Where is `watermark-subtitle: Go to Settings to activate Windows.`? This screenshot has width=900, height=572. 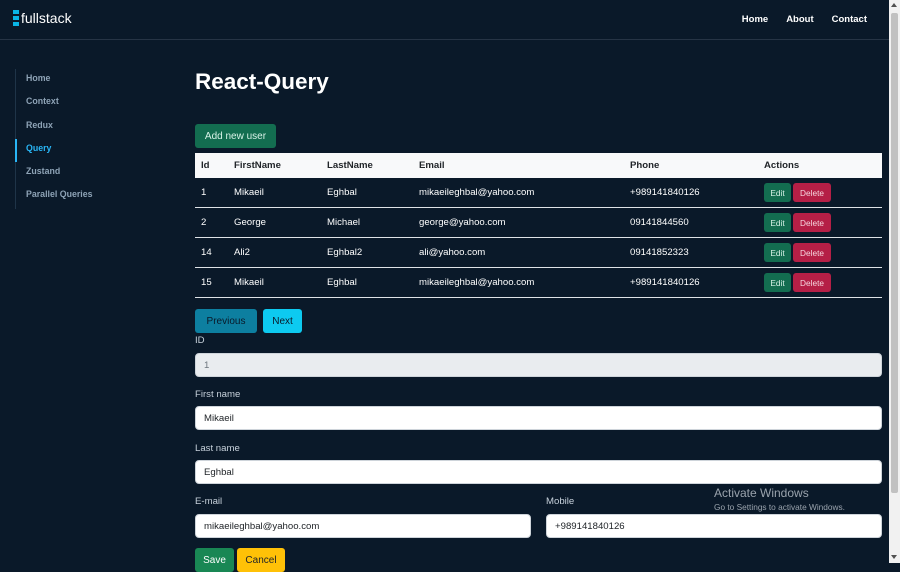 watermark-subtitle: Go to Settings to activate Windows. is located at coordinates (779, 507).